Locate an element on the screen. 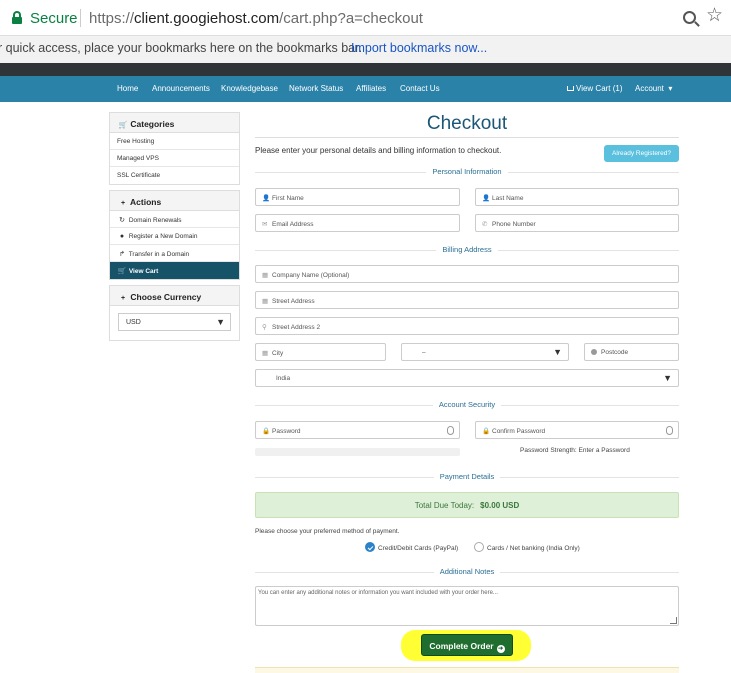  action-register-domain: ● Register a New Domain is located at coordinates (174, 236).